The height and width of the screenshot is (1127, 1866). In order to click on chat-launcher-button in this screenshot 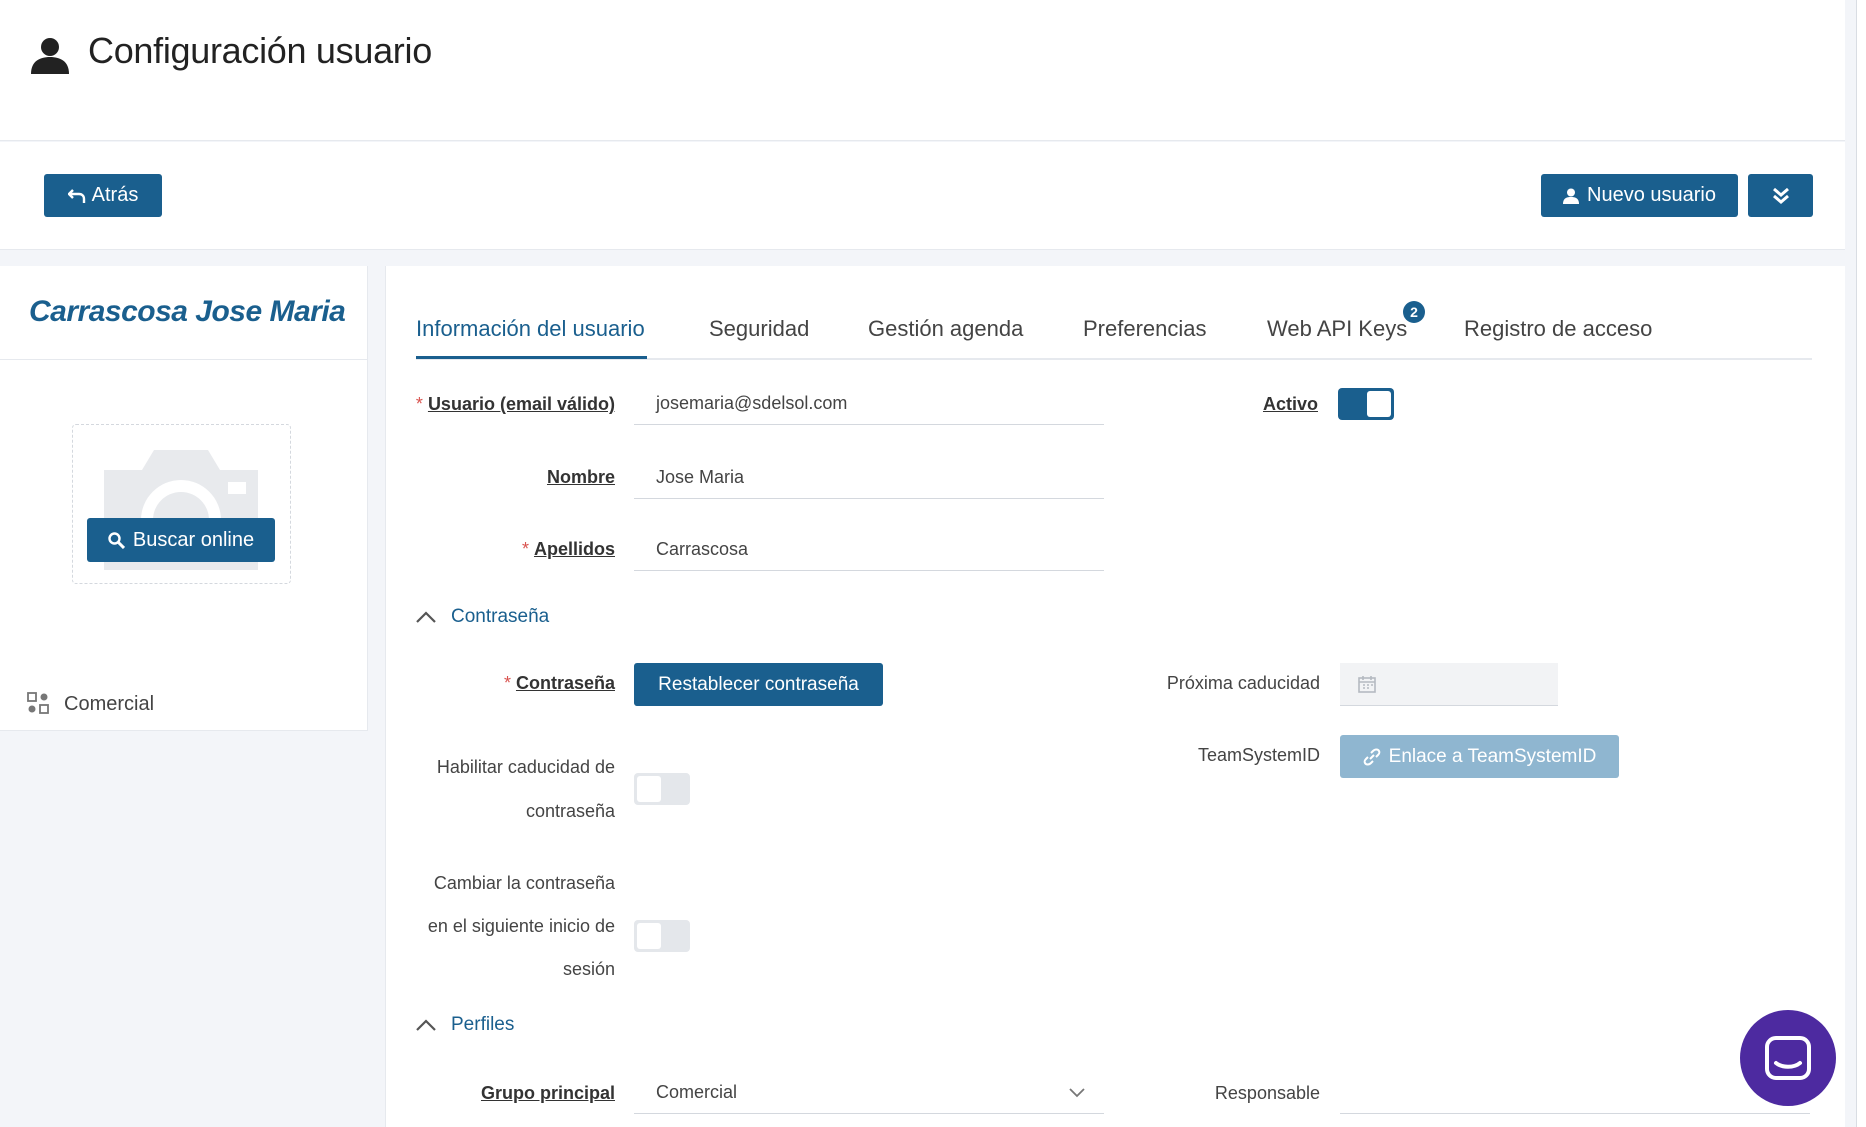, I will do `click(1788, 1058)`.